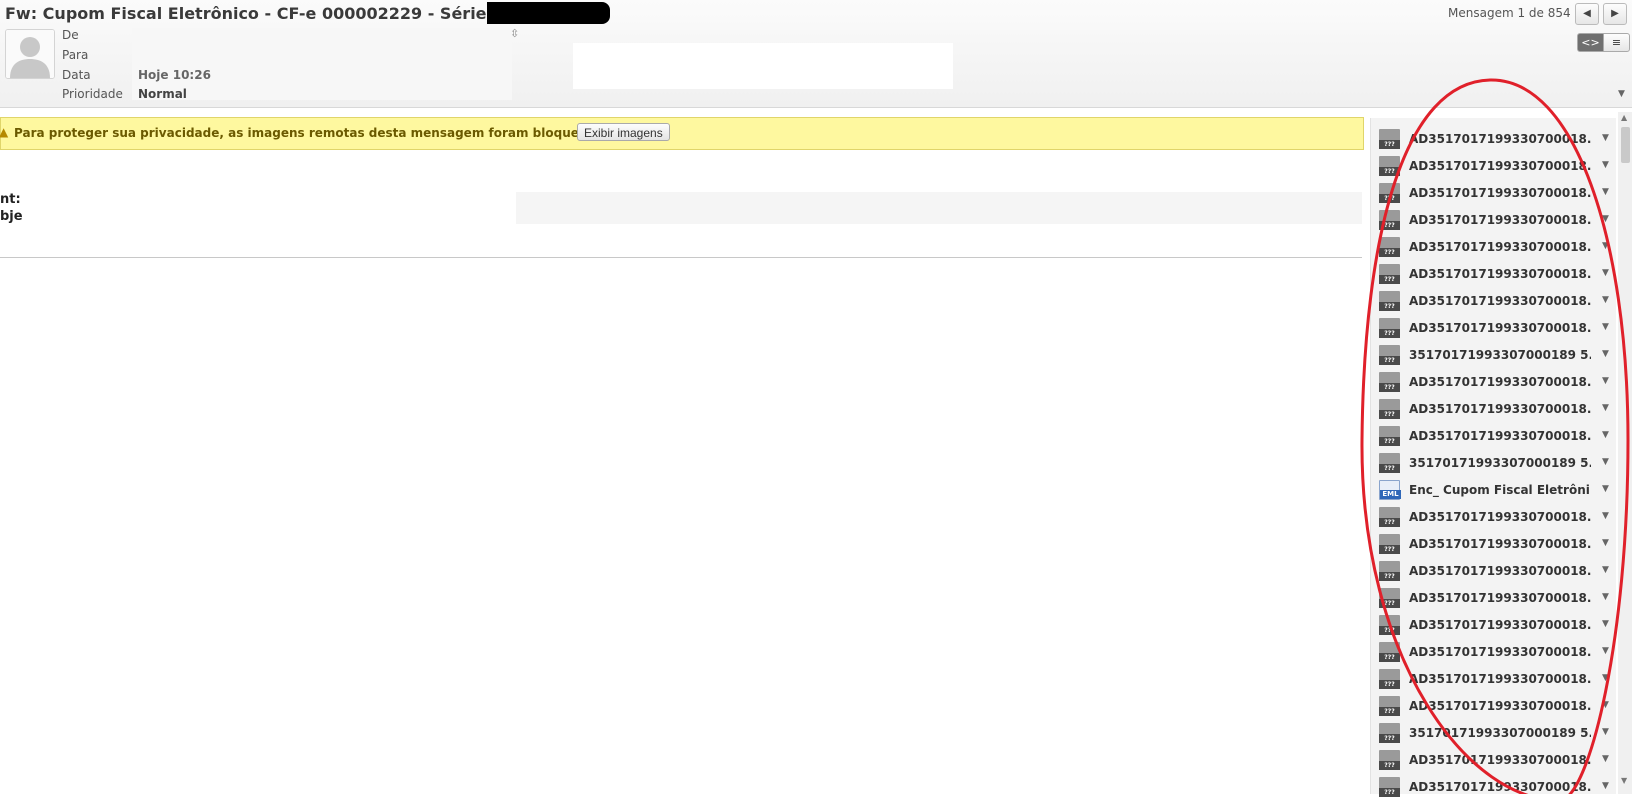 The image size is (1632, 800). What do you see at coordinates (514, 33) in the screenshot?
I see `add-contact-icon: ⇳` at bounding box center [514, 33].